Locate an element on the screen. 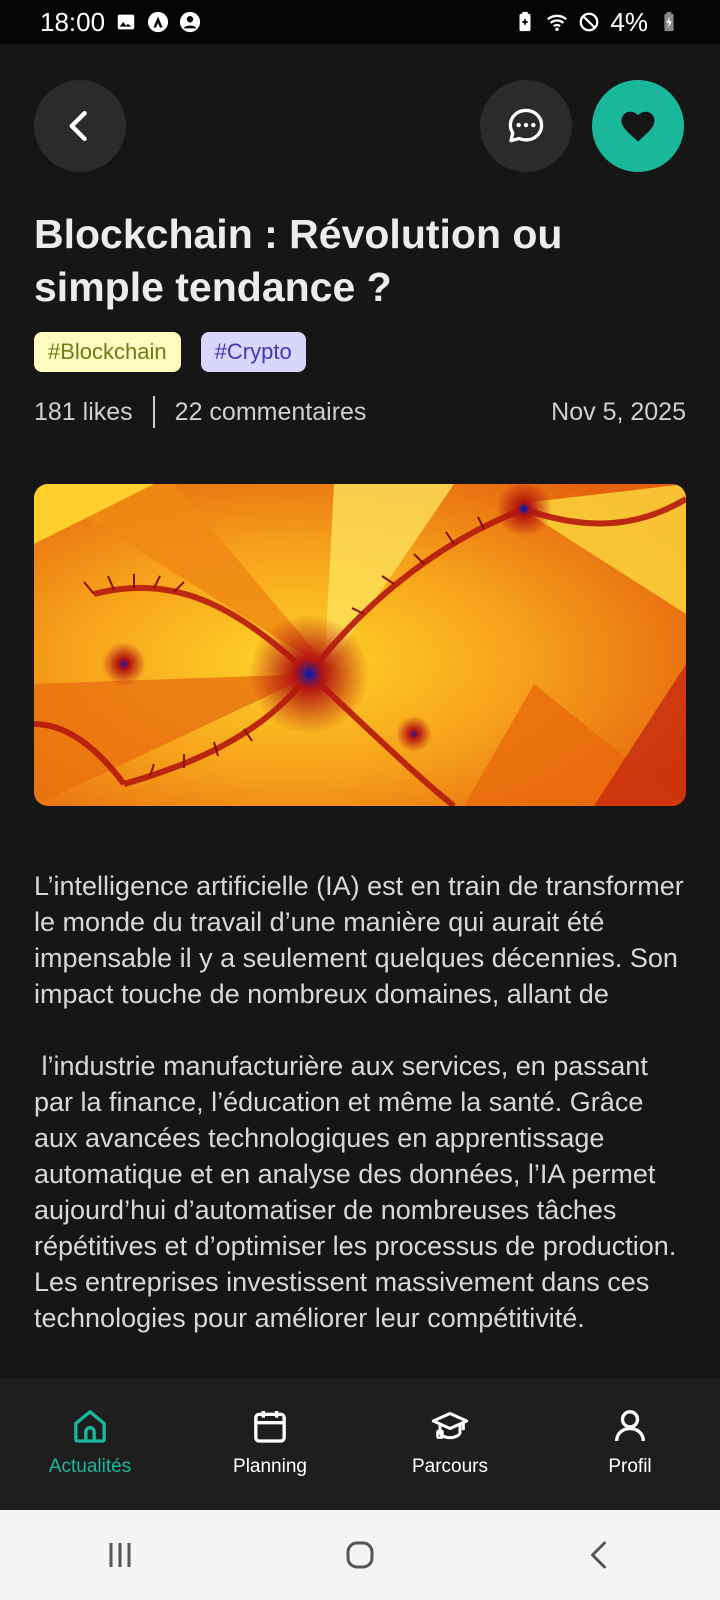 This screenshot has height=1600, width=720. battery-charging-icon is located at coordinates (669, 22).